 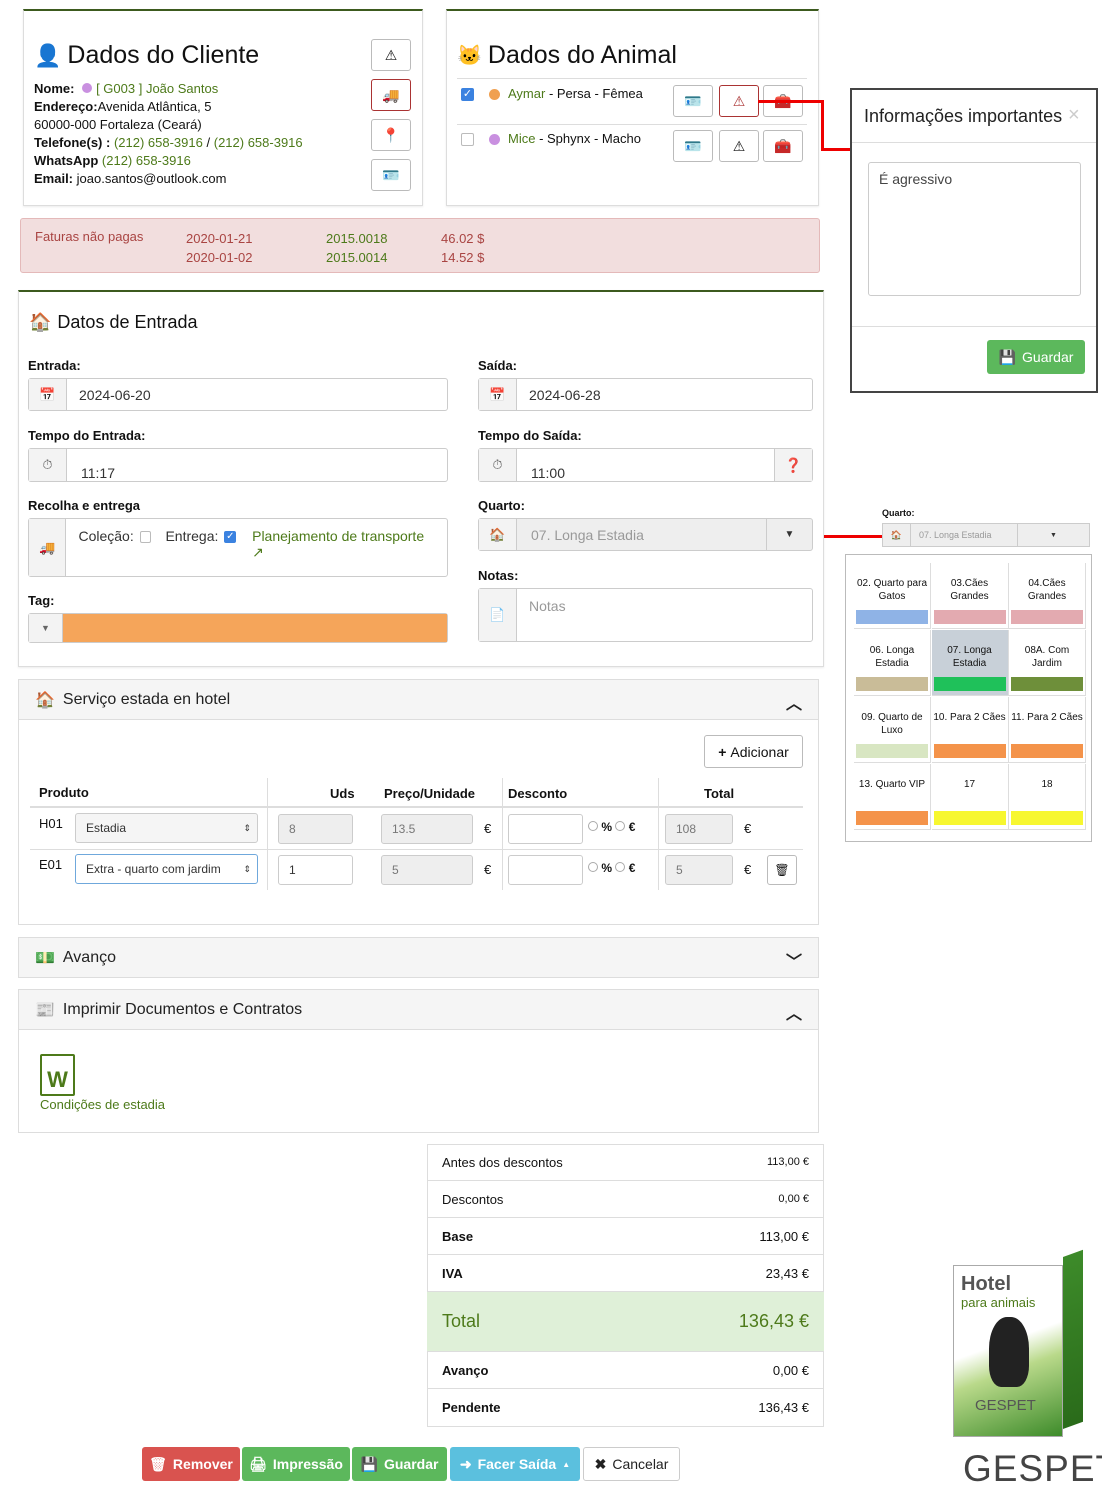 I want to click on entrada-label: Entrada:, so click(x=54, y=365).